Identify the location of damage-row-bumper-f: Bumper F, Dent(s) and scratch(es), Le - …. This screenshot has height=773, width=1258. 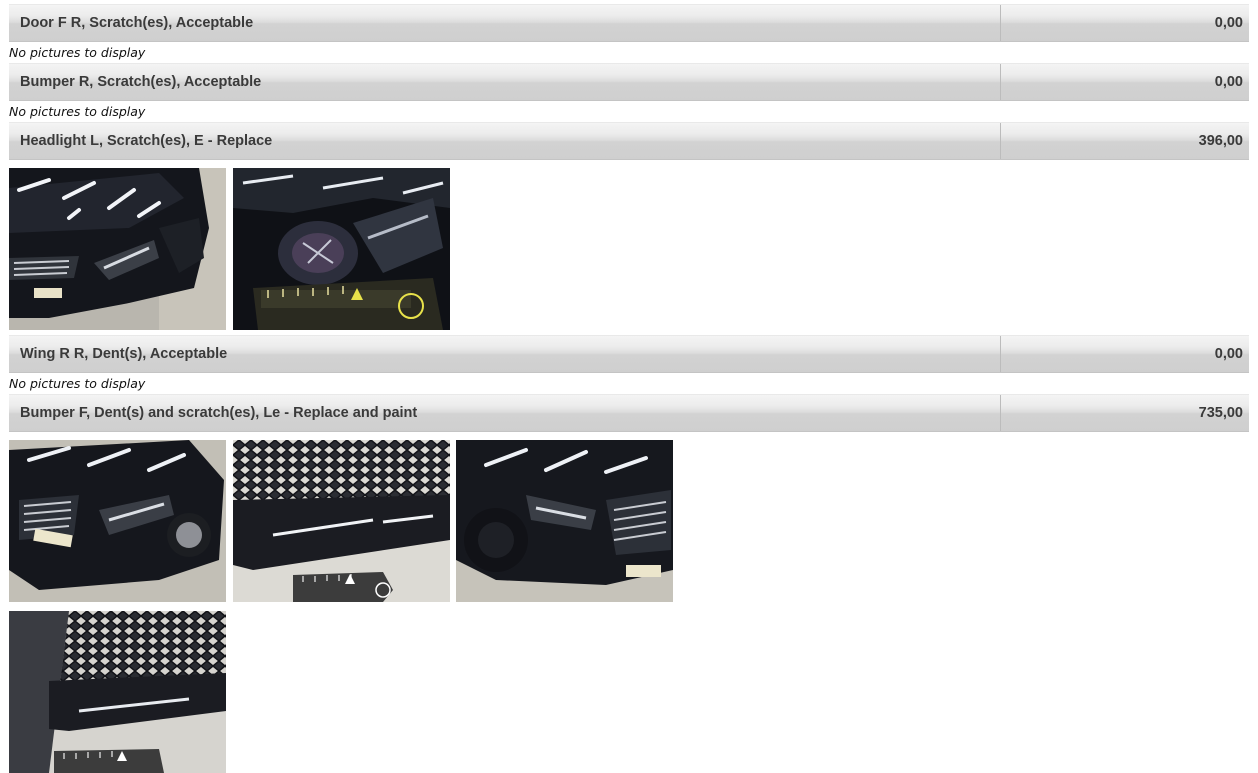
(629, 413).